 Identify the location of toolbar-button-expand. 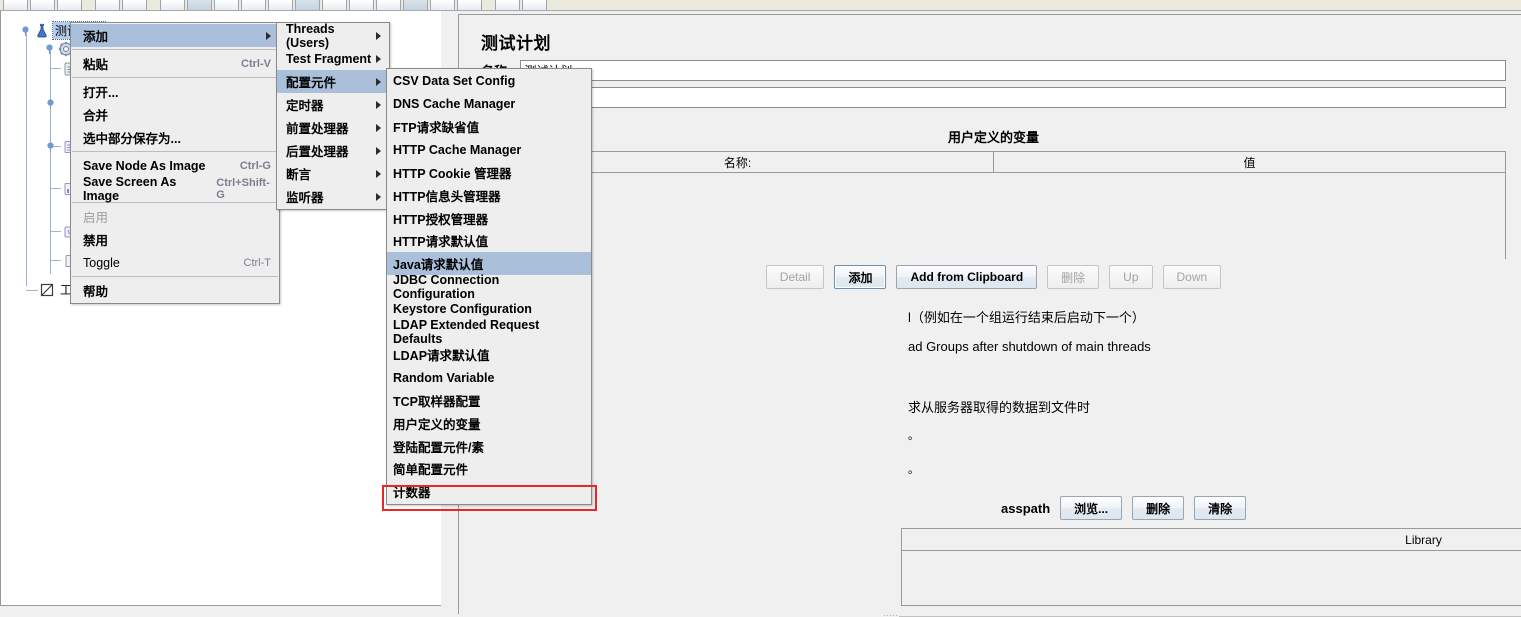
(253, 5).